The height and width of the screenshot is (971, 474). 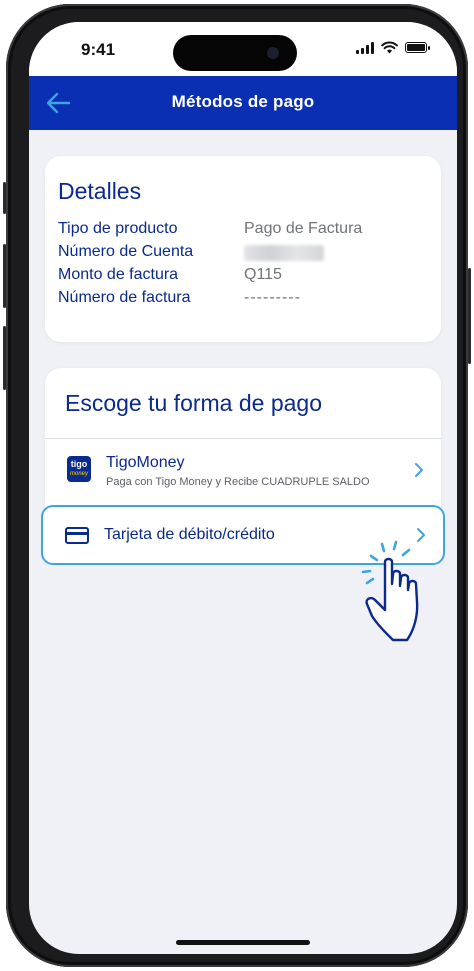 What do you see at coordinates (389, 47) in the screenshot?
I see `wifi-icon` at bounding box center [389, 47].